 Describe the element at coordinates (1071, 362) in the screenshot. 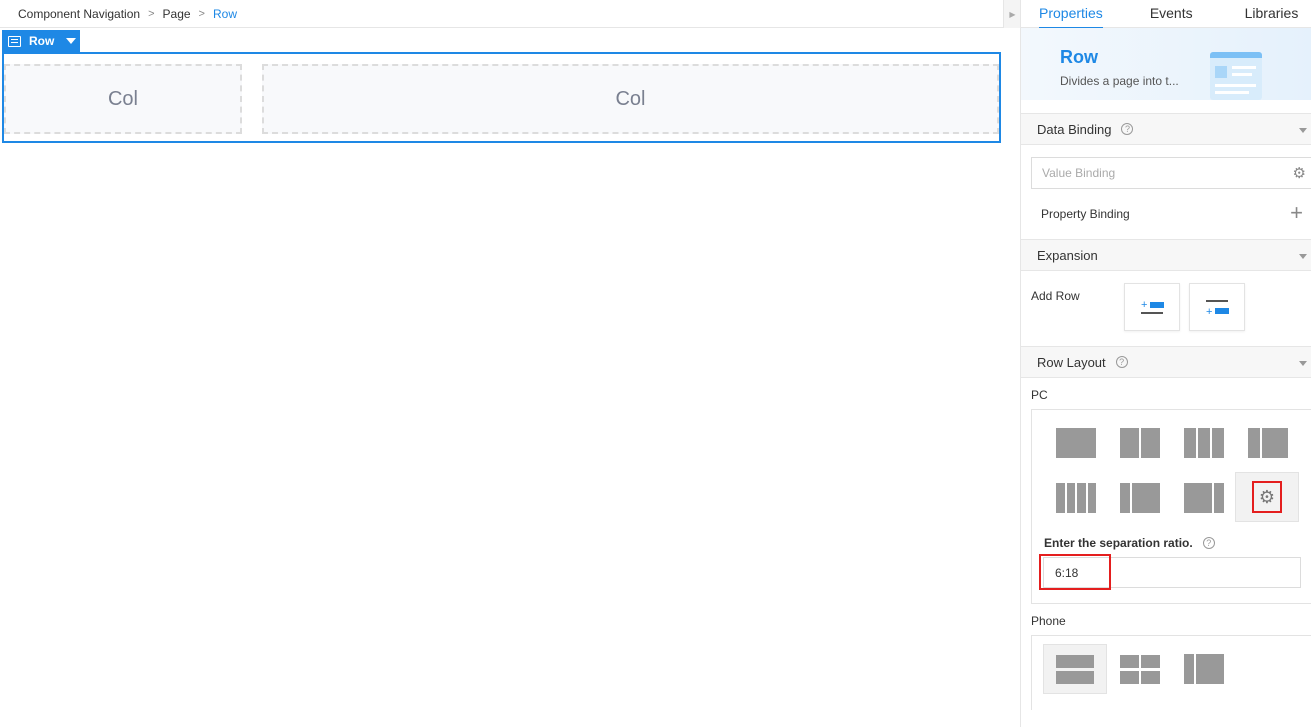

I see `section-title: Row Layout` at that location.